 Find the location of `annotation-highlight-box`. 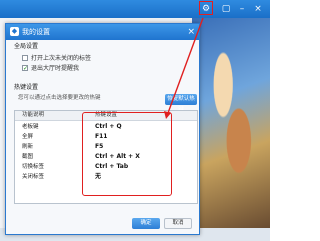

annotation-highlight-box is located at coordinates (127, 154).